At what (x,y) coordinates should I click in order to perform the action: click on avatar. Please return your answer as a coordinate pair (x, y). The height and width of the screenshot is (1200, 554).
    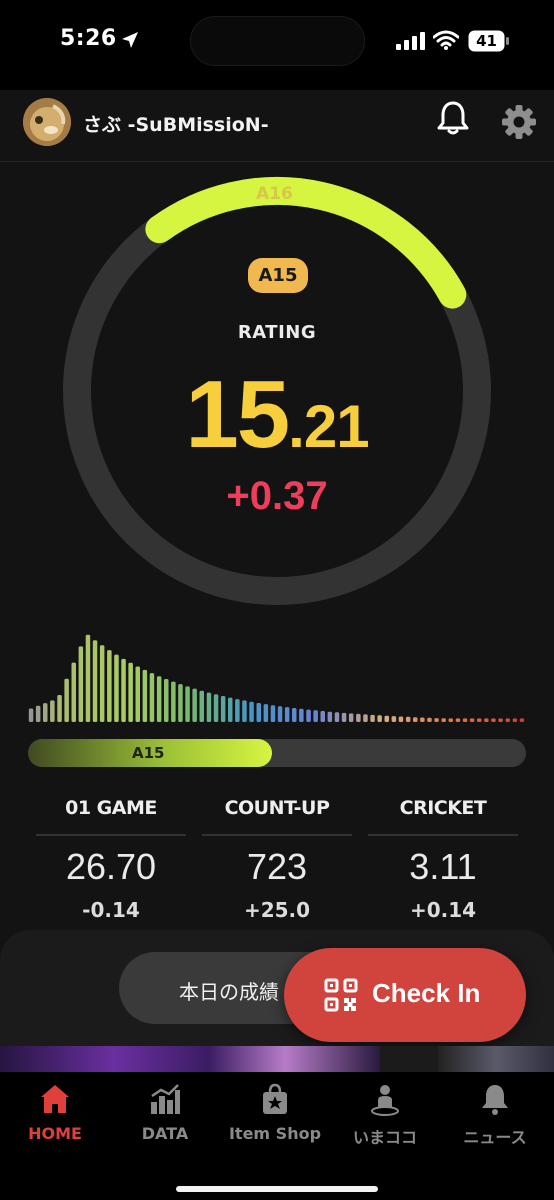
    Looking at the image, I should click on (47, 122).